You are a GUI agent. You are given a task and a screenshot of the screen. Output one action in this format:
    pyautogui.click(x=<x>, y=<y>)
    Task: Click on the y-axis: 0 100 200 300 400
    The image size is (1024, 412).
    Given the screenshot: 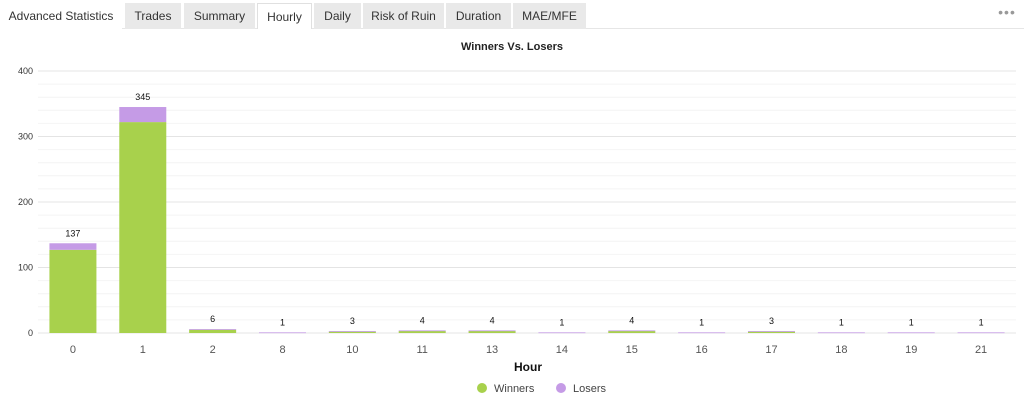 What is the action you would take?
    pyautogui.click(x=25, y=202)
    